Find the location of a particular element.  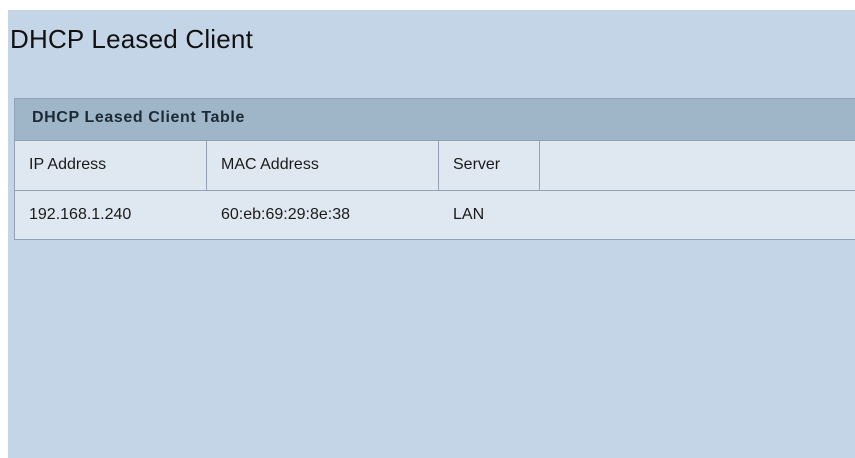

column-header-server: Server is located at coordinates (489, 165).